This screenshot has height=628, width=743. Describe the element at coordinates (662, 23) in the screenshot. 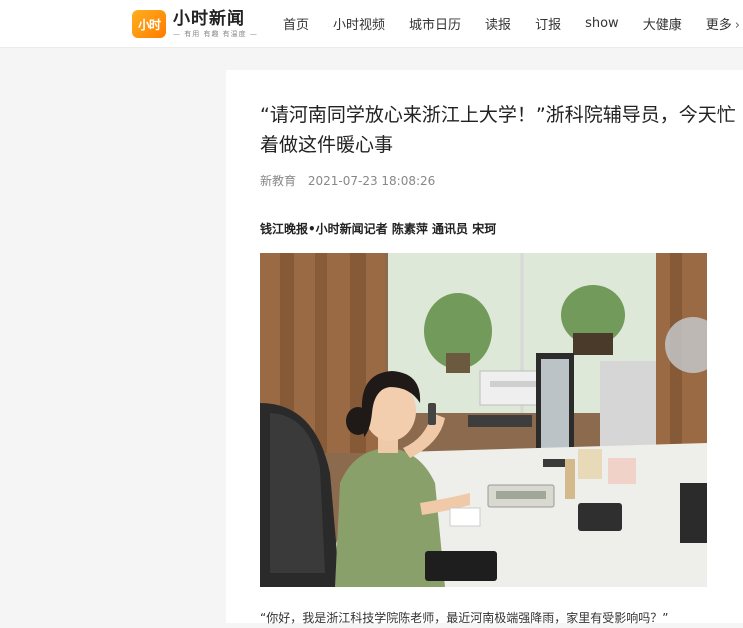

I see `nav-item-health: 大健康` at that location.